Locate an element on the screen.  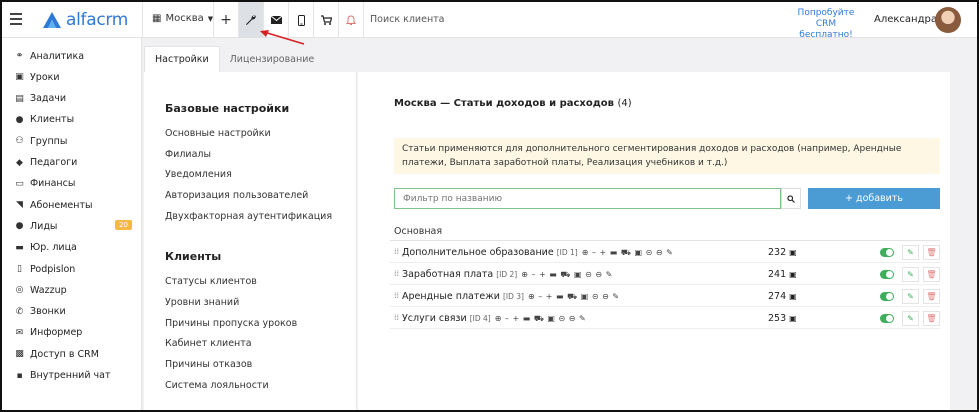
search-icon is located at coordinates (791, 198).